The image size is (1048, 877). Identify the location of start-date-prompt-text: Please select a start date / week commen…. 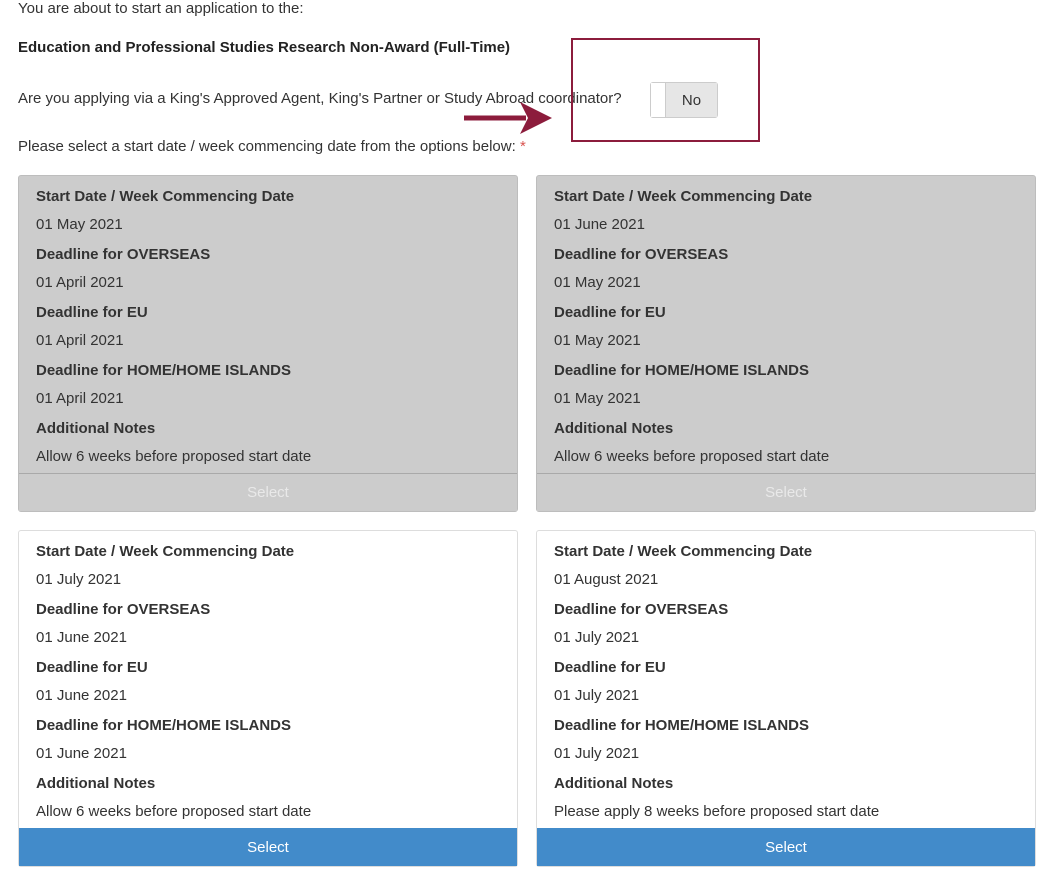
(267, 146).